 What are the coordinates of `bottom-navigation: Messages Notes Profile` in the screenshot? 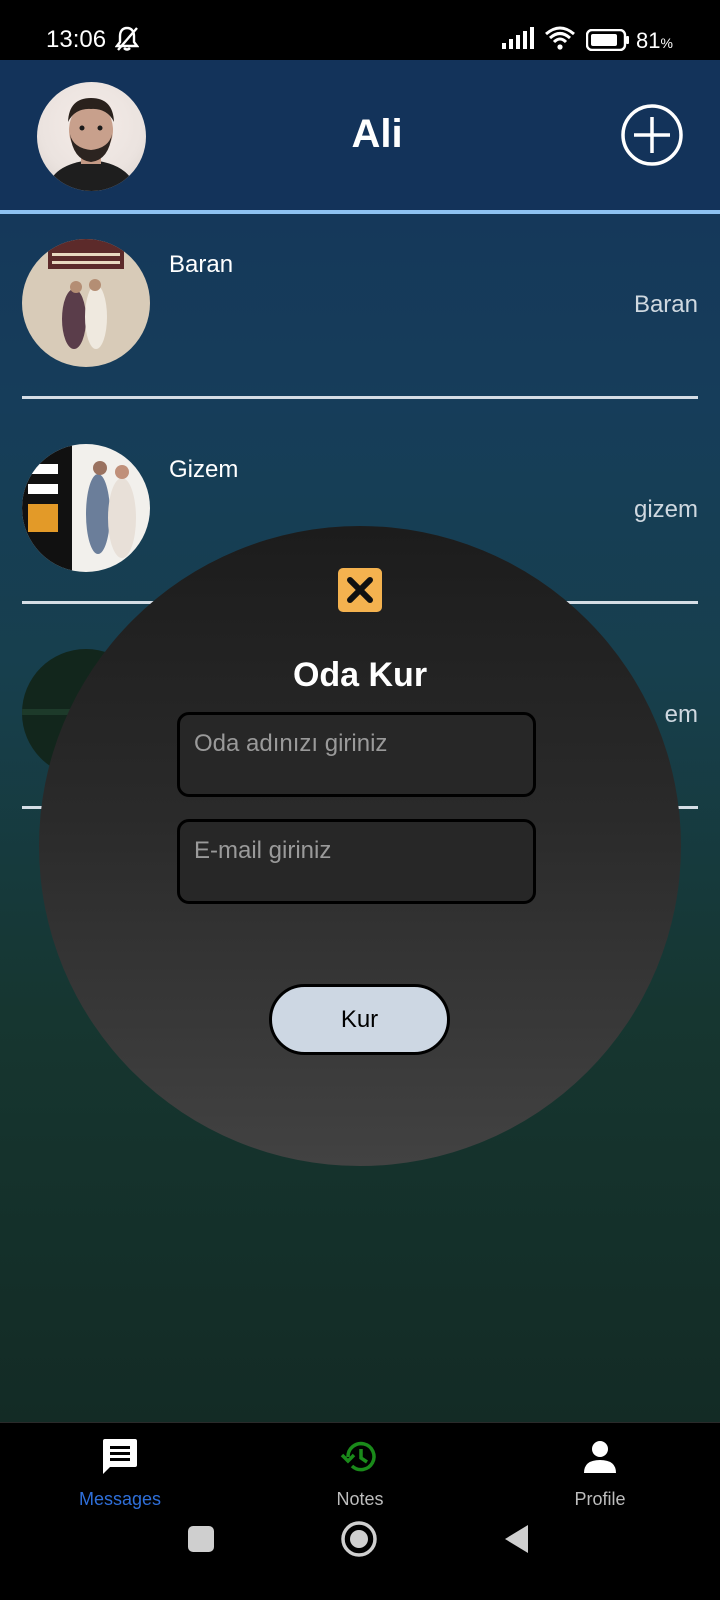 It's located at (360, 1466).